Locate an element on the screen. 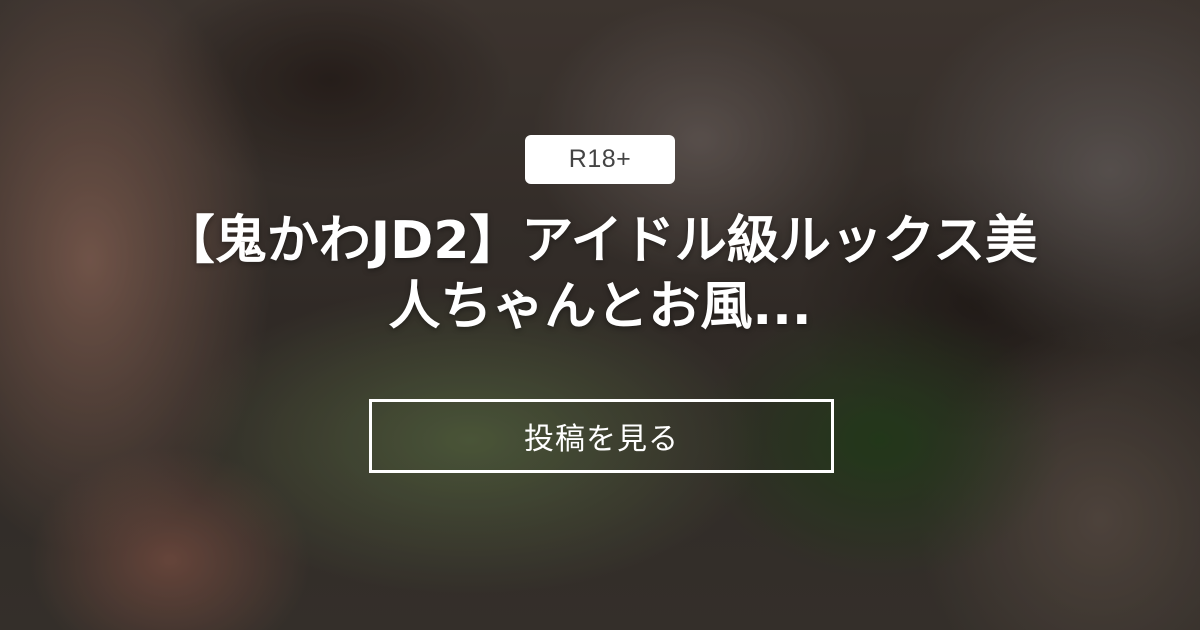  view-post-button: 投稿を見る is located at coordinates (601, 436).